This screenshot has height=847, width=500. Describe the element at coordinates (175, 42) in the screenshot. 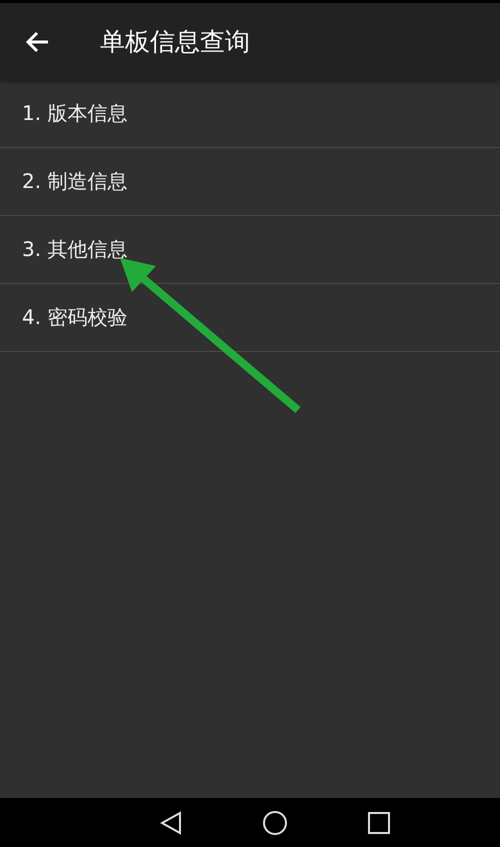

I see `toolbar-title: 单板信息查询` at that location.